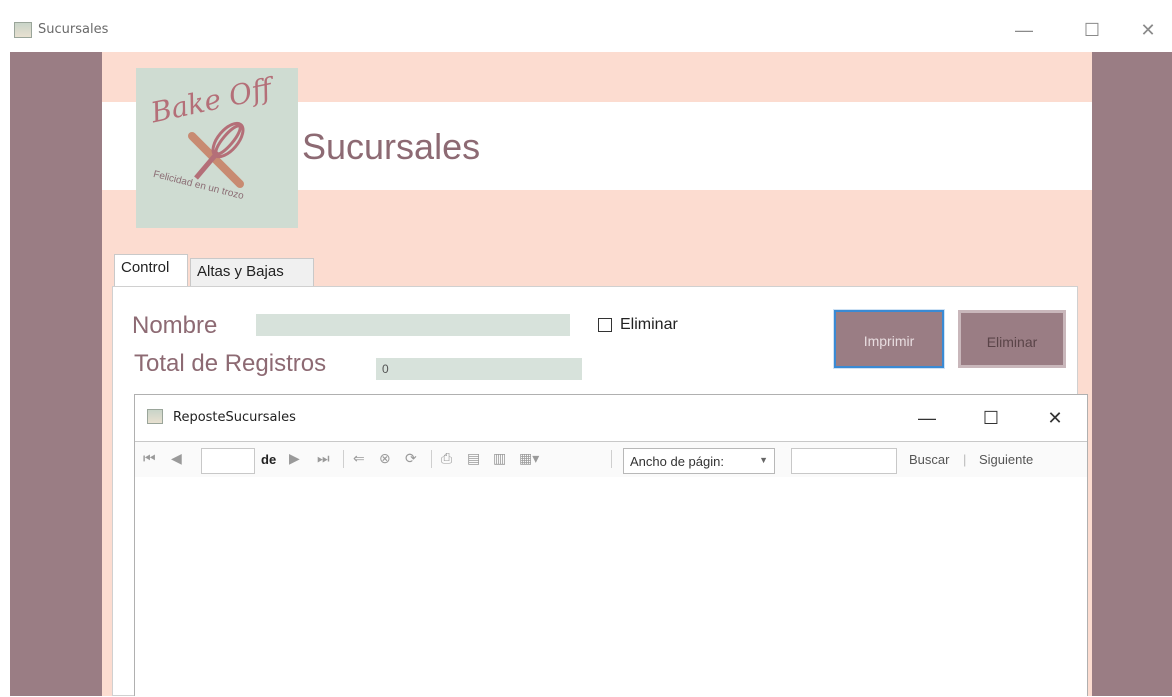  I want to click on report-minimize-button: —, so click(927, 418).